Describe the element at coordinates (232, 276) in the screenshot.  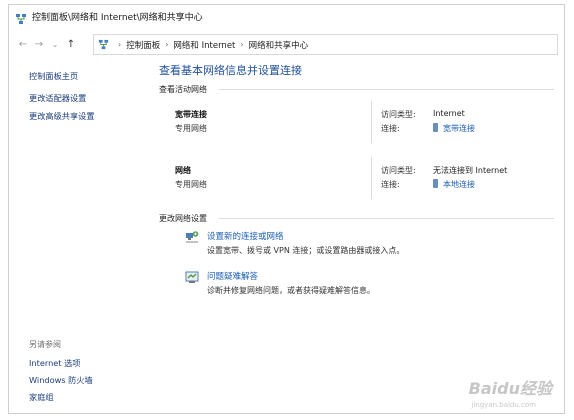
I see `troubleshoot-link: 问题疑难解答` at that location.